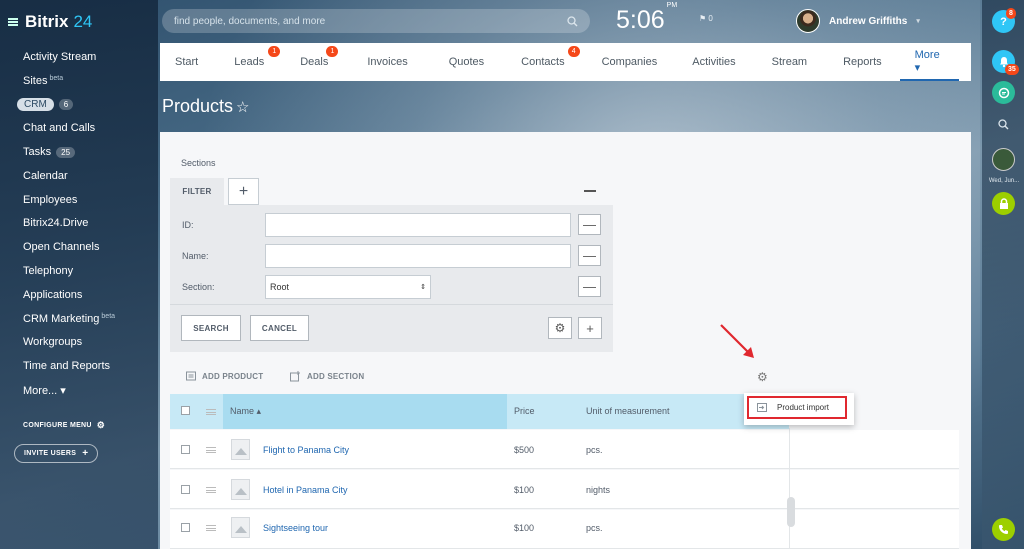 This screenshot has height=549, width=1024. I want to click on product-name-link: Flight to Panama City, so click(306, 450).